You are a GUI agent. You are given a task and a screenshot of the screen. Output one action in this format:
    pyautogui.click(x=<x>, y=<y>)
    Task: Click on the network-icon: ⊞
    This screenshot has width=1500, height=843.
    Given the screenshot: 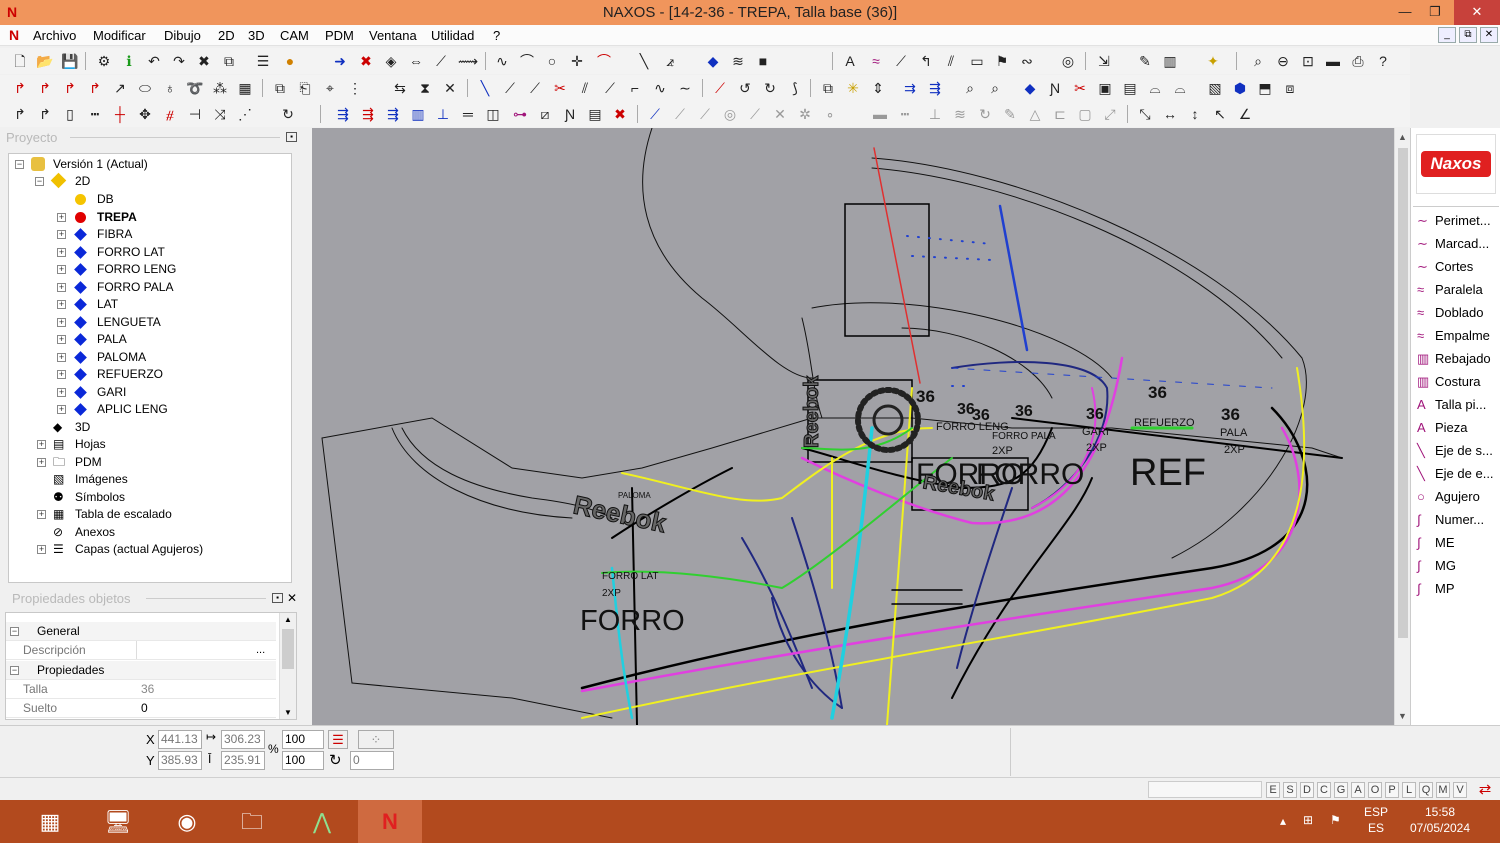 What is the action you would take?
    pyautogui.click(x=1308, y=820)
    